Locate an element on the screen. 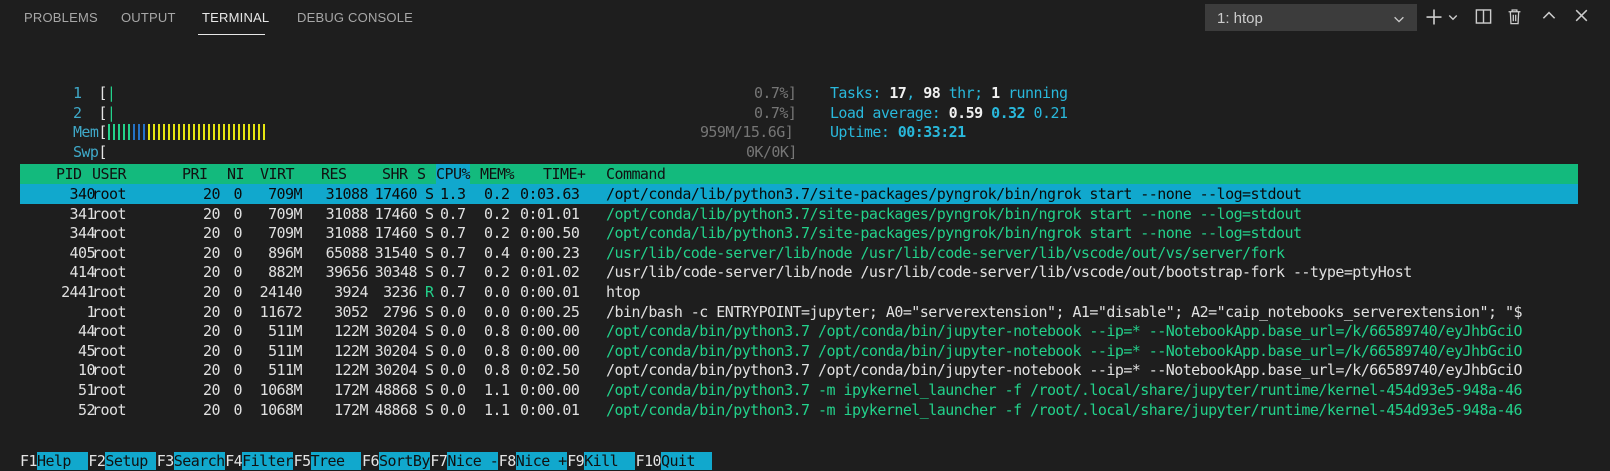 Image resolution: width=1610 pixels, height=471 pixels. header-user: USER is located at coordinates (109, 174).